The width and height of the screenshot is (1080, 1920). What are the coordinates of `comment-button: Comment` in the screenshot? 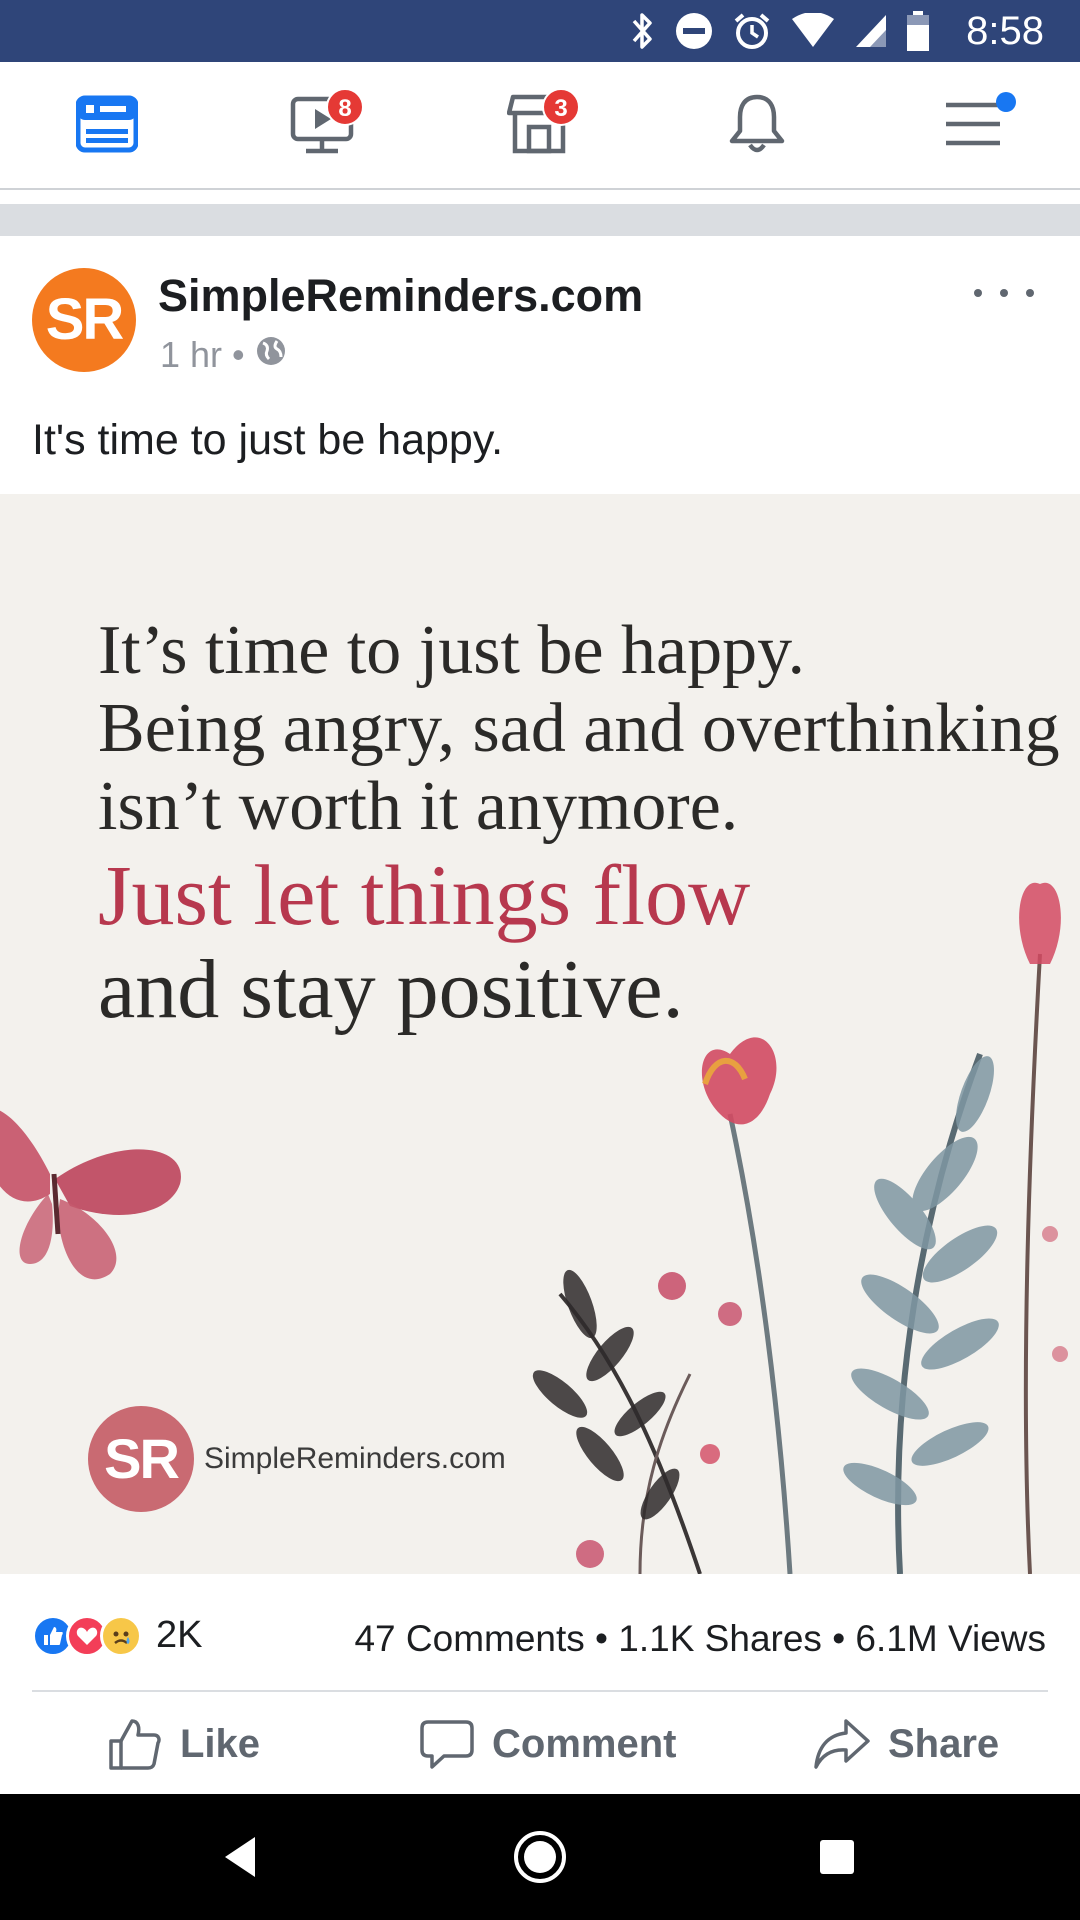 It's located at (548, 1744).